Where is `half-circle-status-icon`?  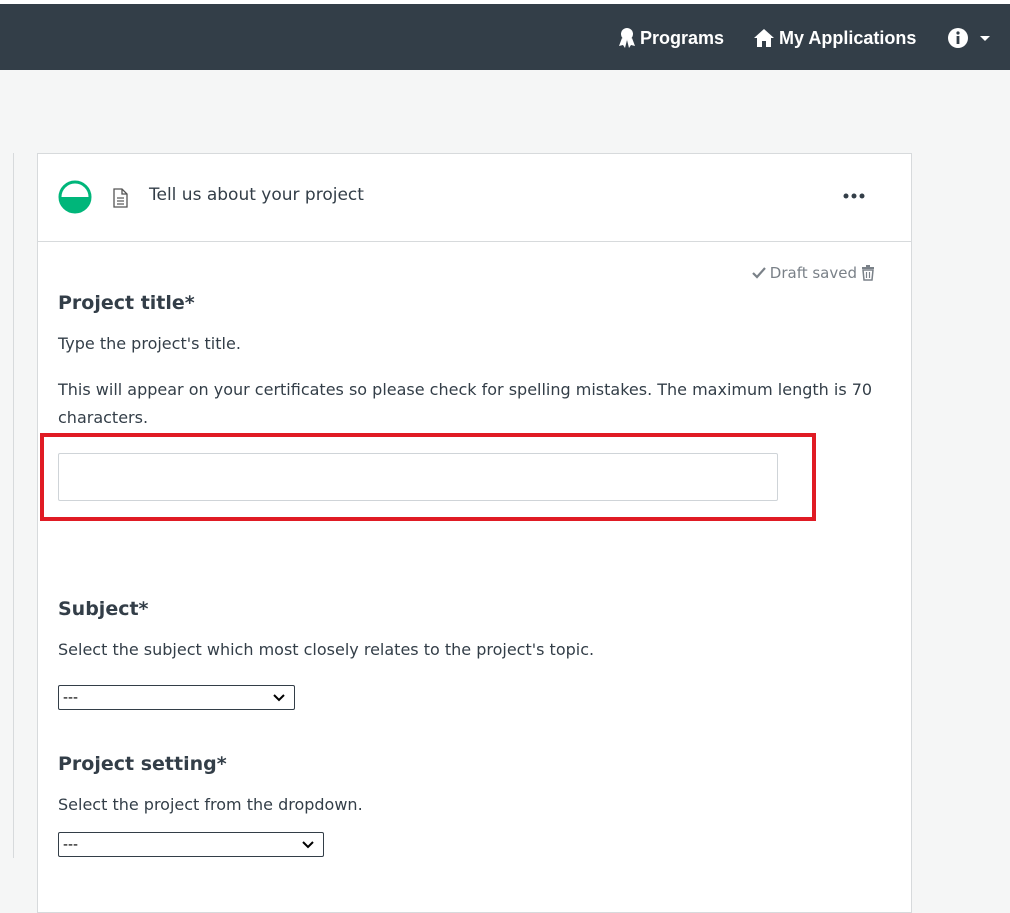
half-circle-status-icon is located at coordinates (75, 197).